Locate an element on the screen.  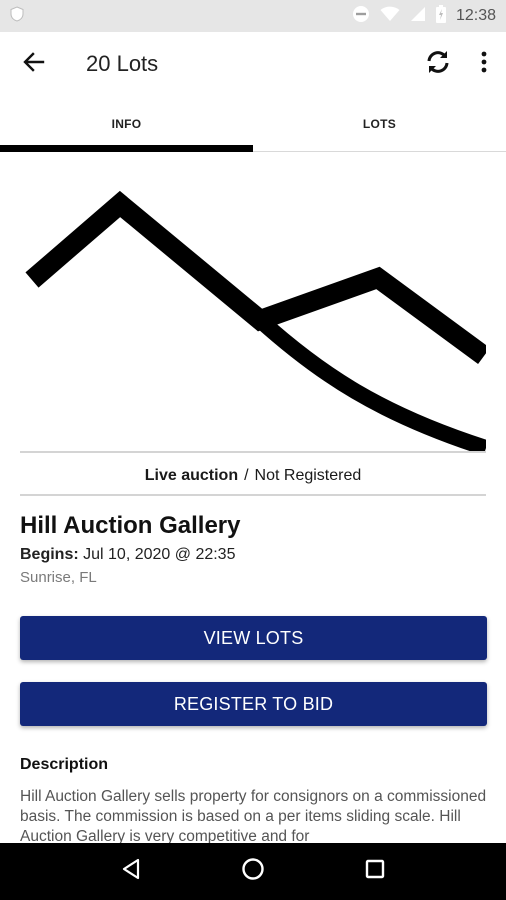
back-arrow-icon is located at coordinates (34, 64).